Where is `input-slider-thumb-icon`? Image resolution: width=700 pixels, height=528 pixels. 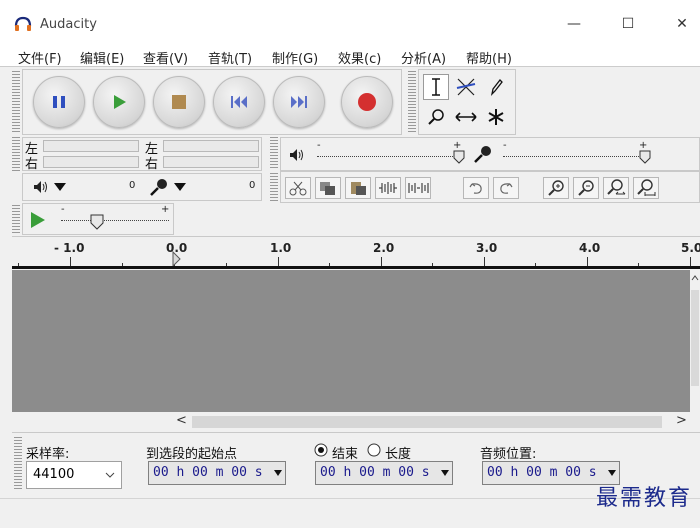
input-slider-thumb-icon is located at coordinates (645, 157).